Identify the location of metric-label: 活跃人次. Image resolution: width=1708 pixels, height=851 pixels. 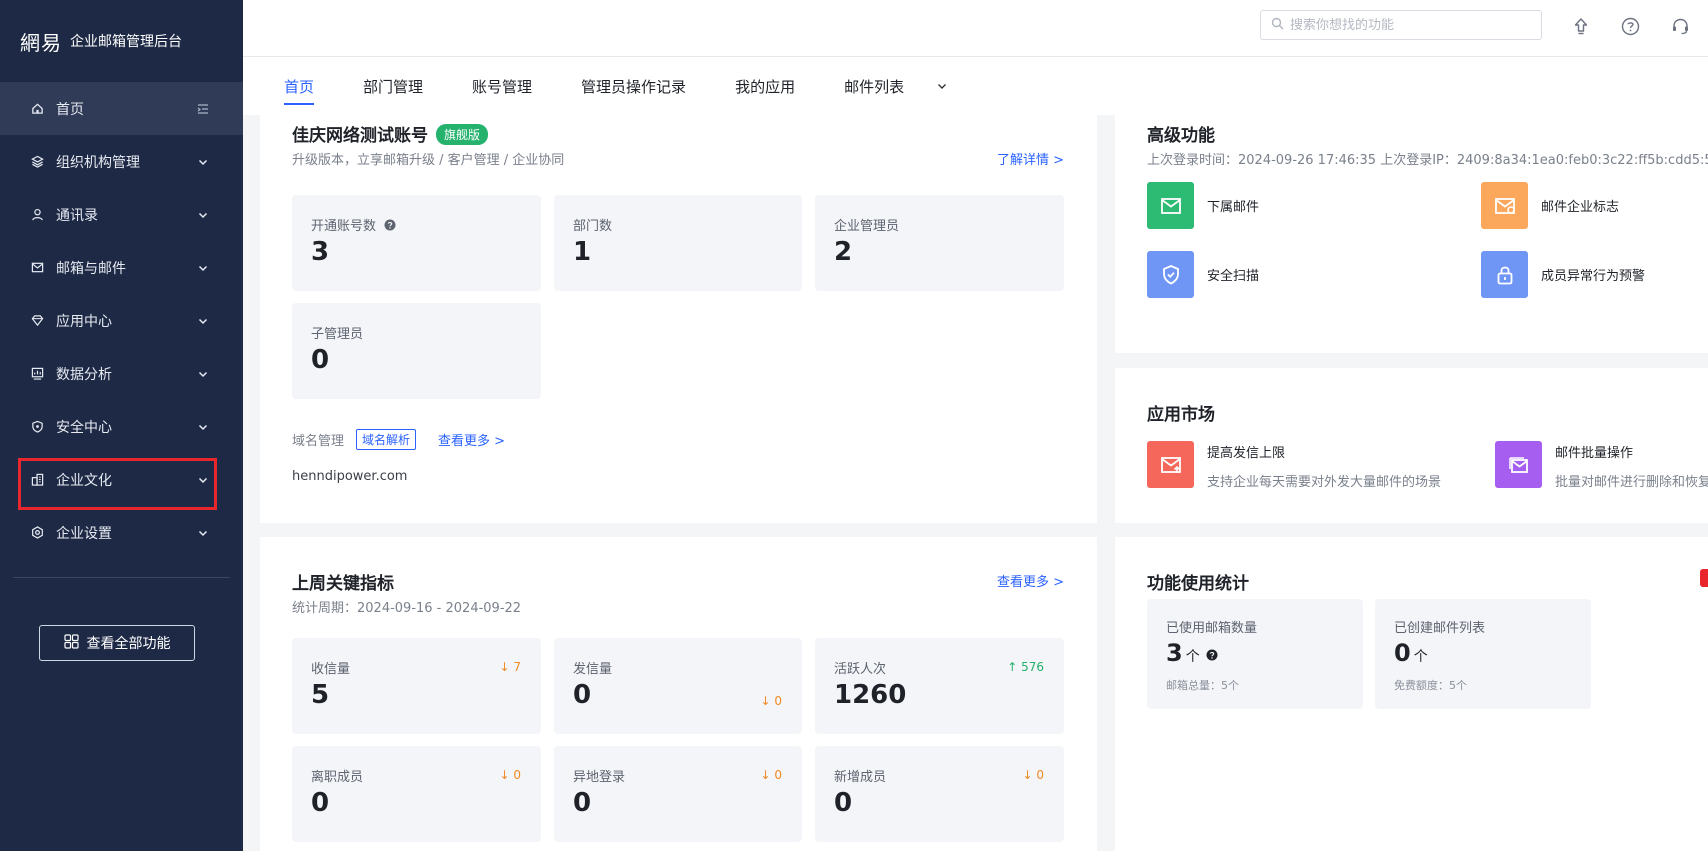
(860, 669).